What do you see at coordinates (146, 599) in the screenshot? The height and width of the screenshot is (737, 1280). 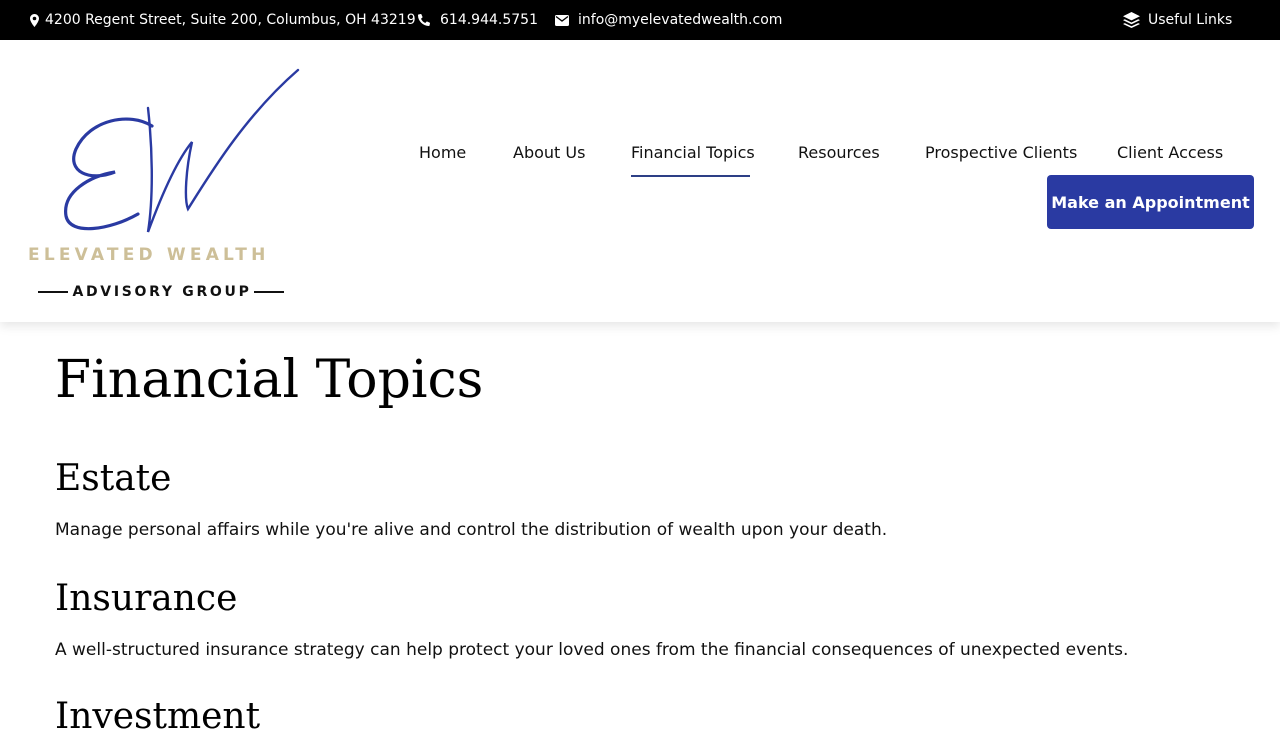 I see `section-title-insurance: Insurance` at bounding box center [146, 599].